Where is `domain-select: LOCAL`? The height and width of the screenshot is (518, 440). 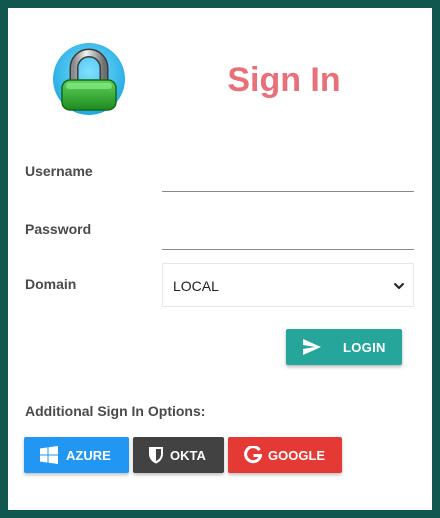 domain-select: LOCAL is located at coordinates (288, 285).